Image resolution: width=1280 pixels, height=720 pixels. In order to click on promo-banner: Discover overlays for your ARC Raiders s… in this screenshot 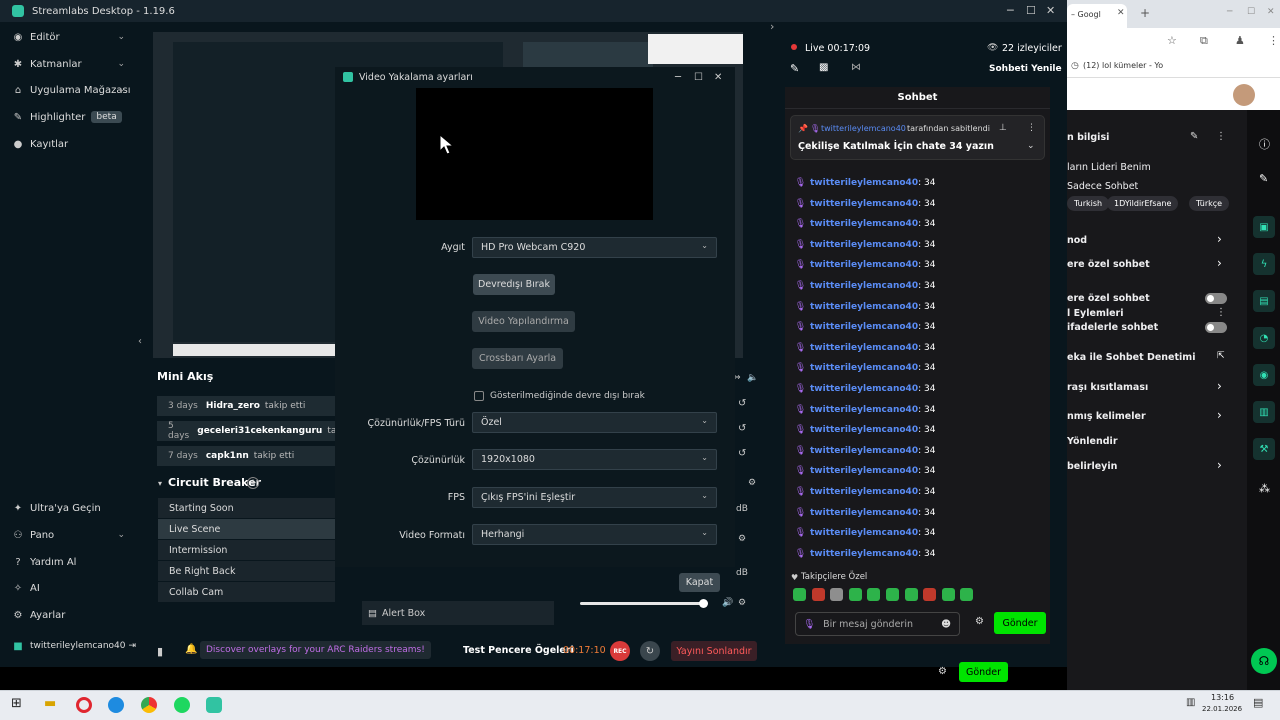, I will do `click(315, 650)`.